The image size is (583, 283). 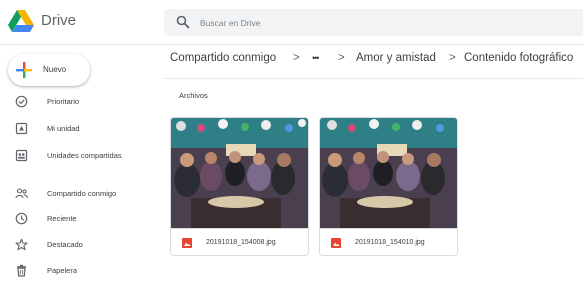 I want to click on breadcrumb-more-button: •••, so click(x=316, y=58).